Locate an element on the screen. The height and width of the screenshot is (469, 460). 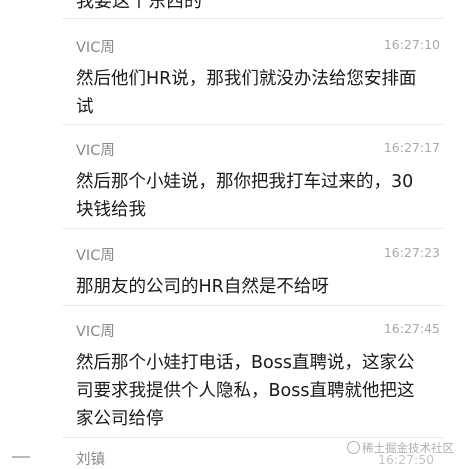
message-text: 然后那个小娃说，那你把我打车过来的，30块钱给我 is located at coordinates (245, 196).